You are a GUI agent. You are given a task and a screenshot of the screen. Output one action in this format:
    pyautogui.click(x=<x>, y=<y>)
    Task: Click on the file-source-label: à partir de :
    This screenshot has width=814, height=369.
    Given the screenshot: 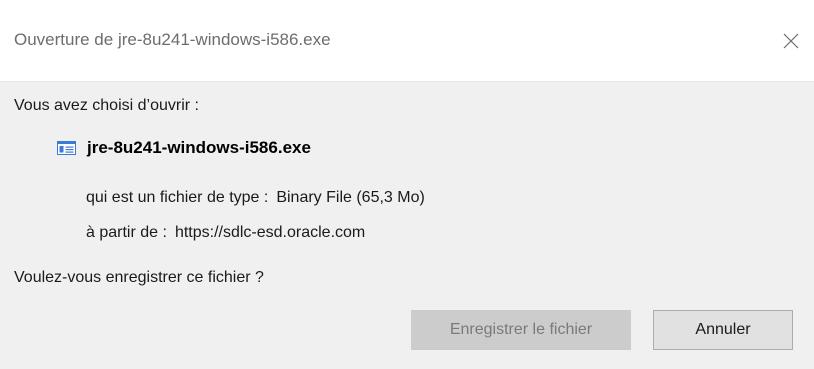 What is the action you would take?
    pyautogui.click(x=126, y=232)
    